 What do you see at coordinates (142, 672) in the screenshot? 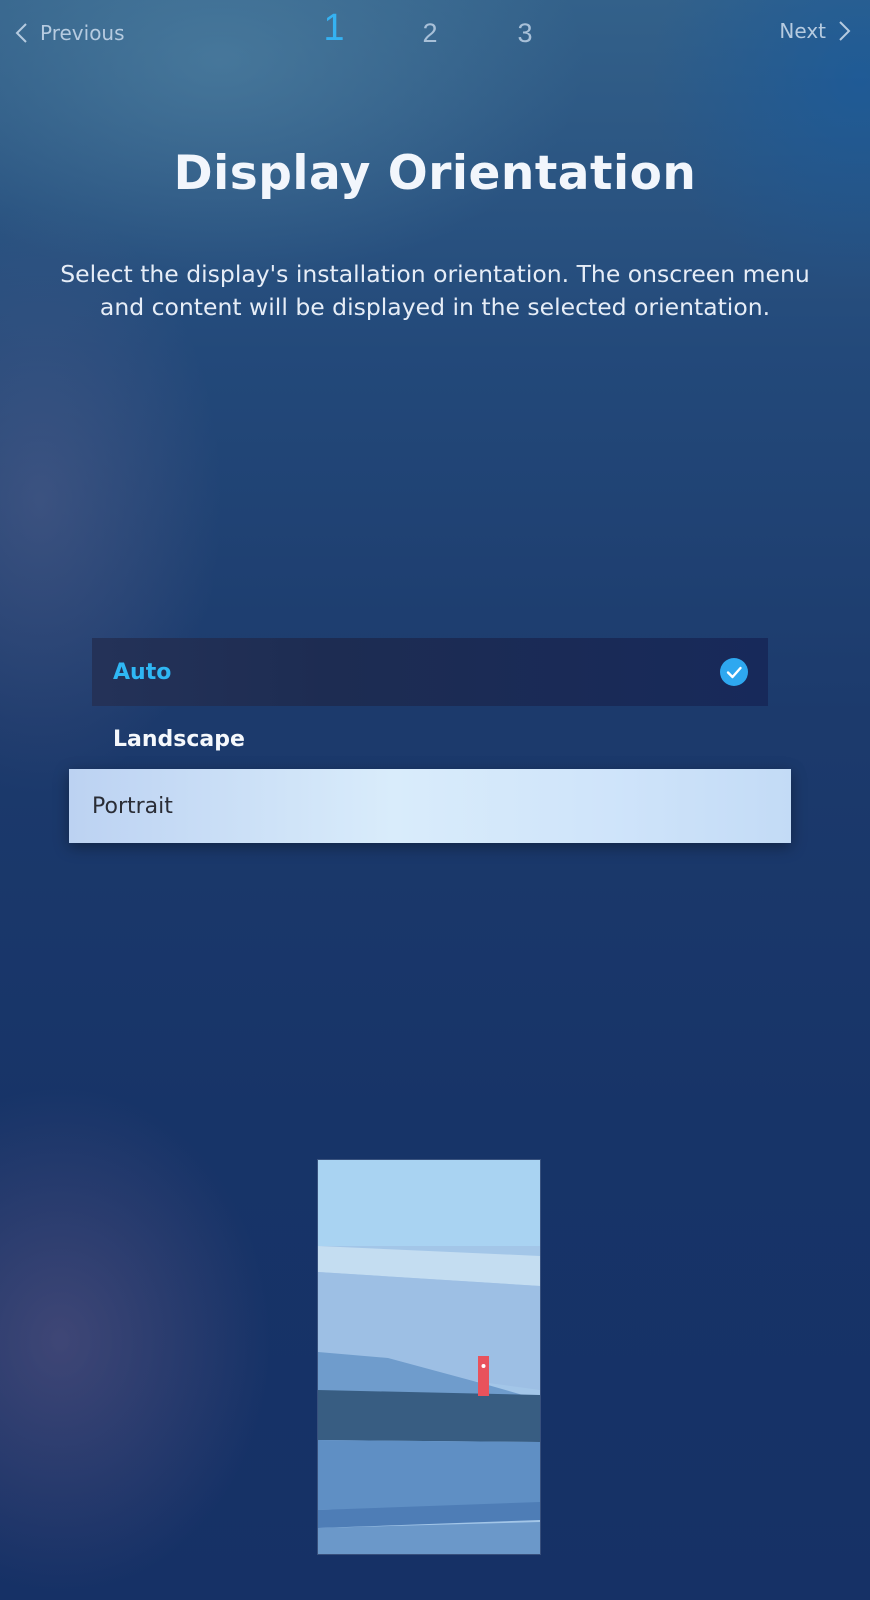
I see `option-label: Auto` at bounding box center [142, 672].